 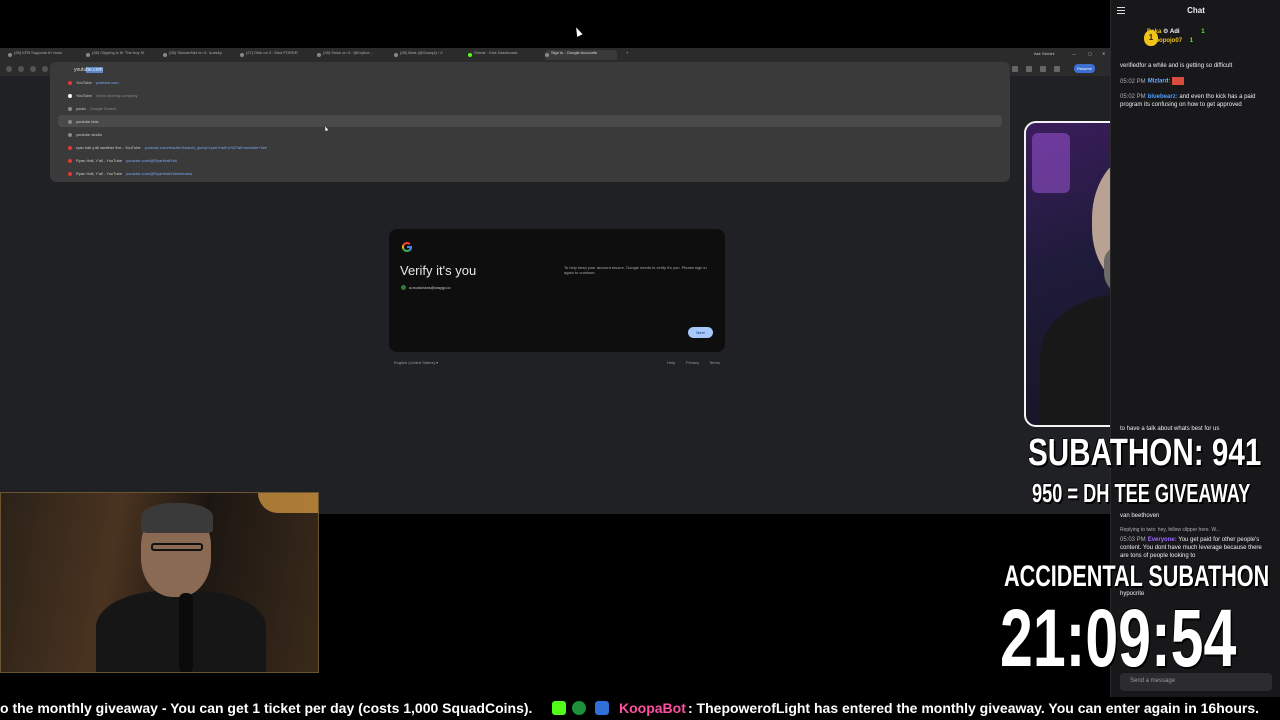 What do you see at coordinates (1151, 38) in the screenshot?
I see `crown-badge-icon: 1` at bounding box center [1151, 38].